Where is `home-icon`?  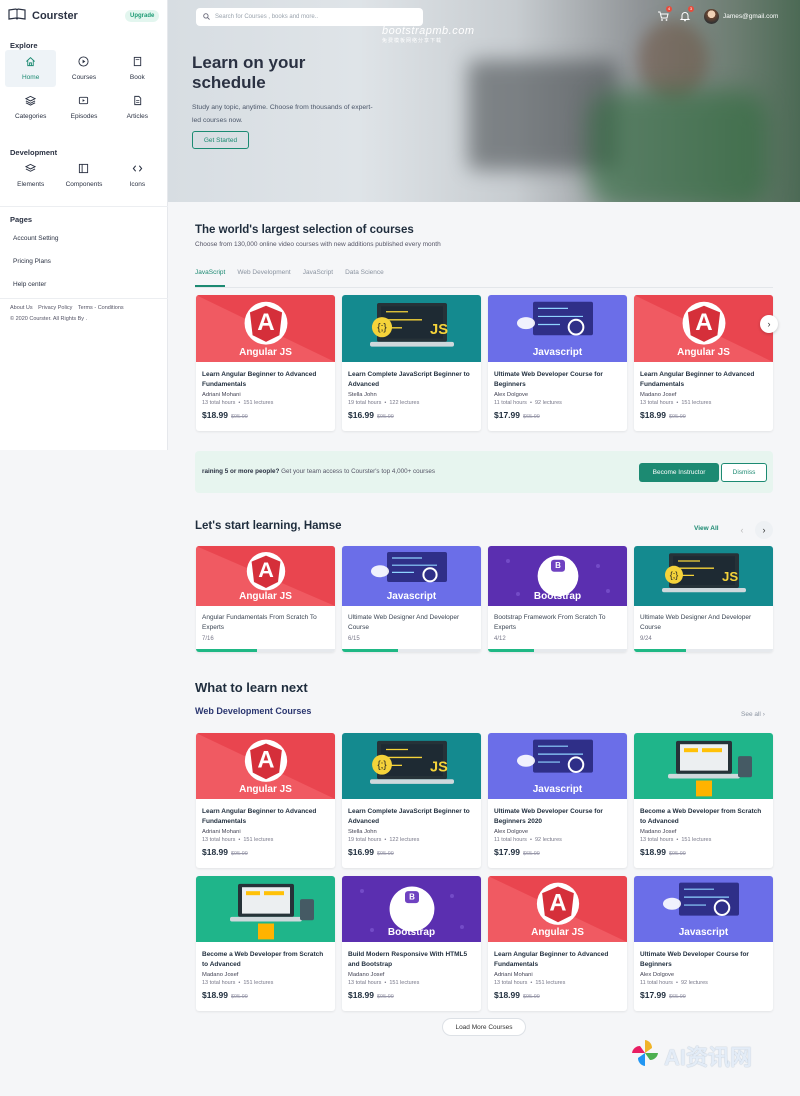 home-icon is located at coordinates (30, 62).